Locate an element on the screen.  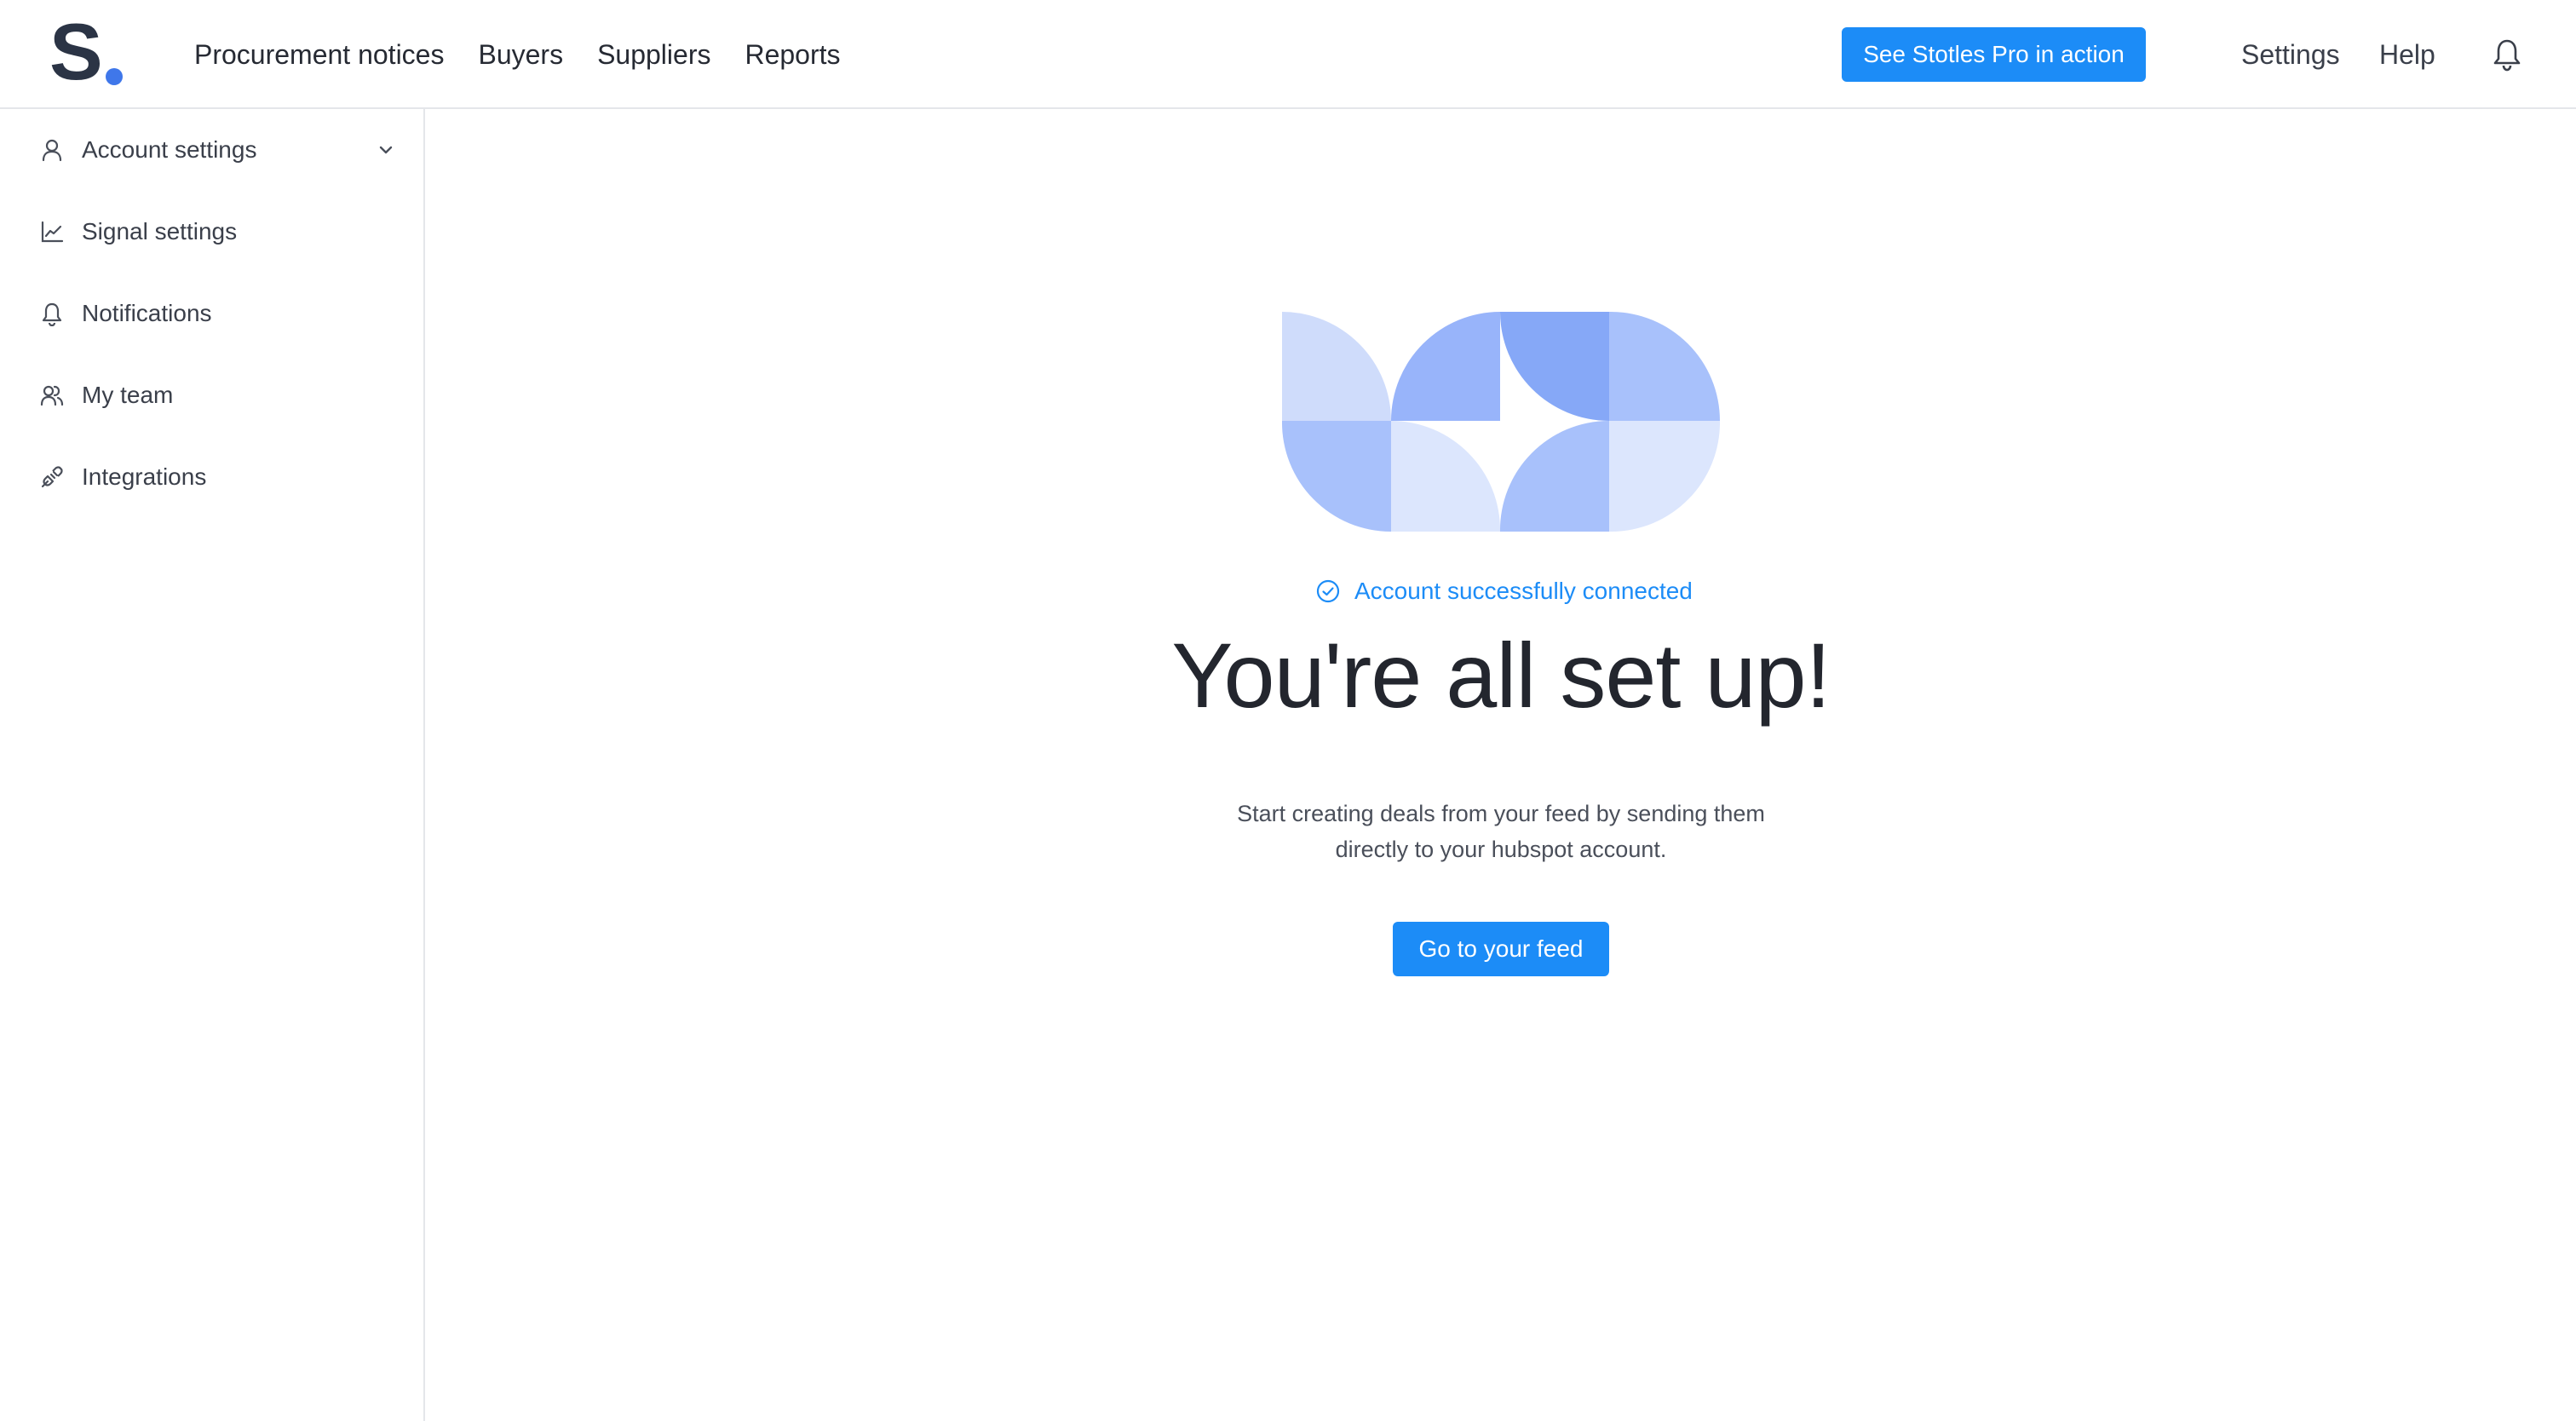
sidebar-item-notifications: Notifications is located at coordinates (211, 313).